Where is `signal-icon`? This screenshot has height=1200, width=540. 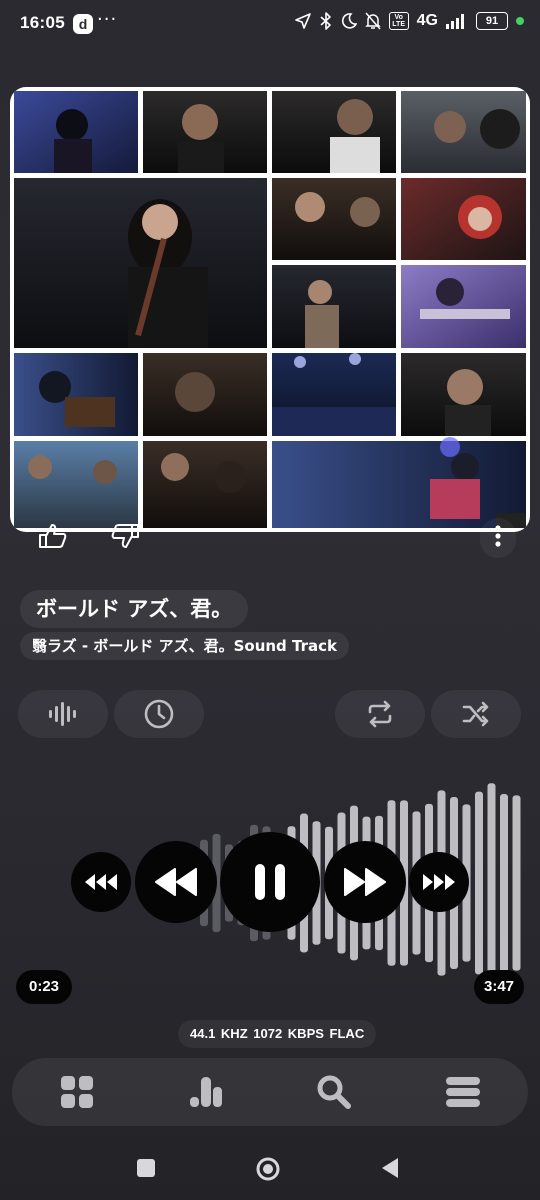
signal-icon is located at coordinates (455, 21).